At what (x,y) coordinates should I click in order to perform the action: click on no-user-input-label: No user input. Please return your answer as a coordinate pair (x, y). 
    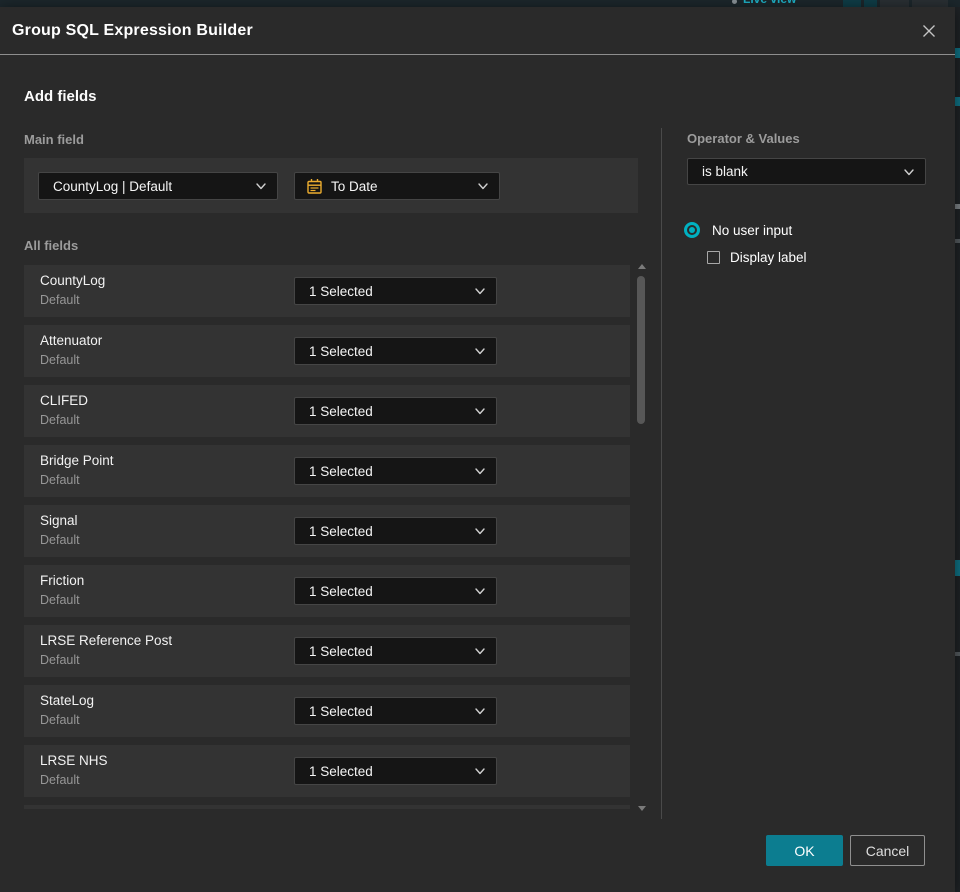
    Looking at the image, I should click on (752, 230).